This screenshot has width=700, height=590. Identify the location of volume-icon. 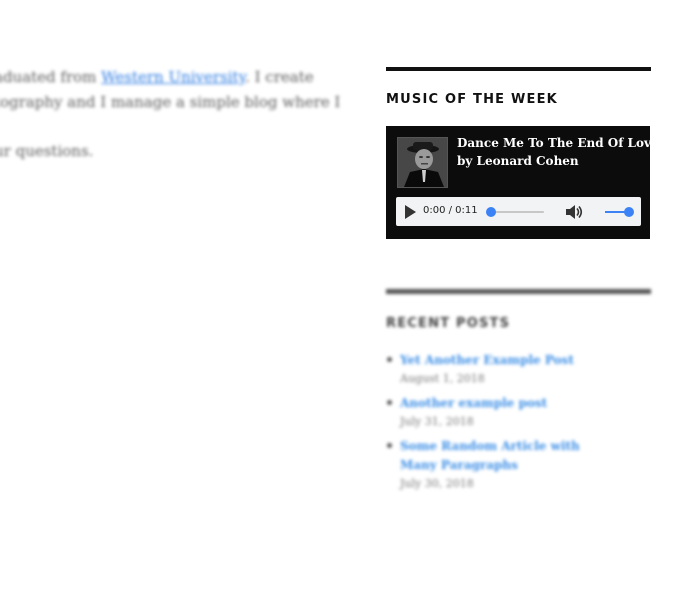
(574, 214).